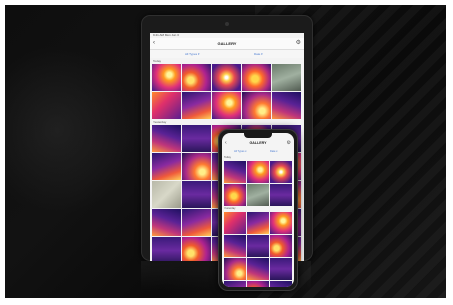 The width and height of the screenshot is (453, 305). I want to click on tablet-gallery-title: GALLERY, so click(227, 43).